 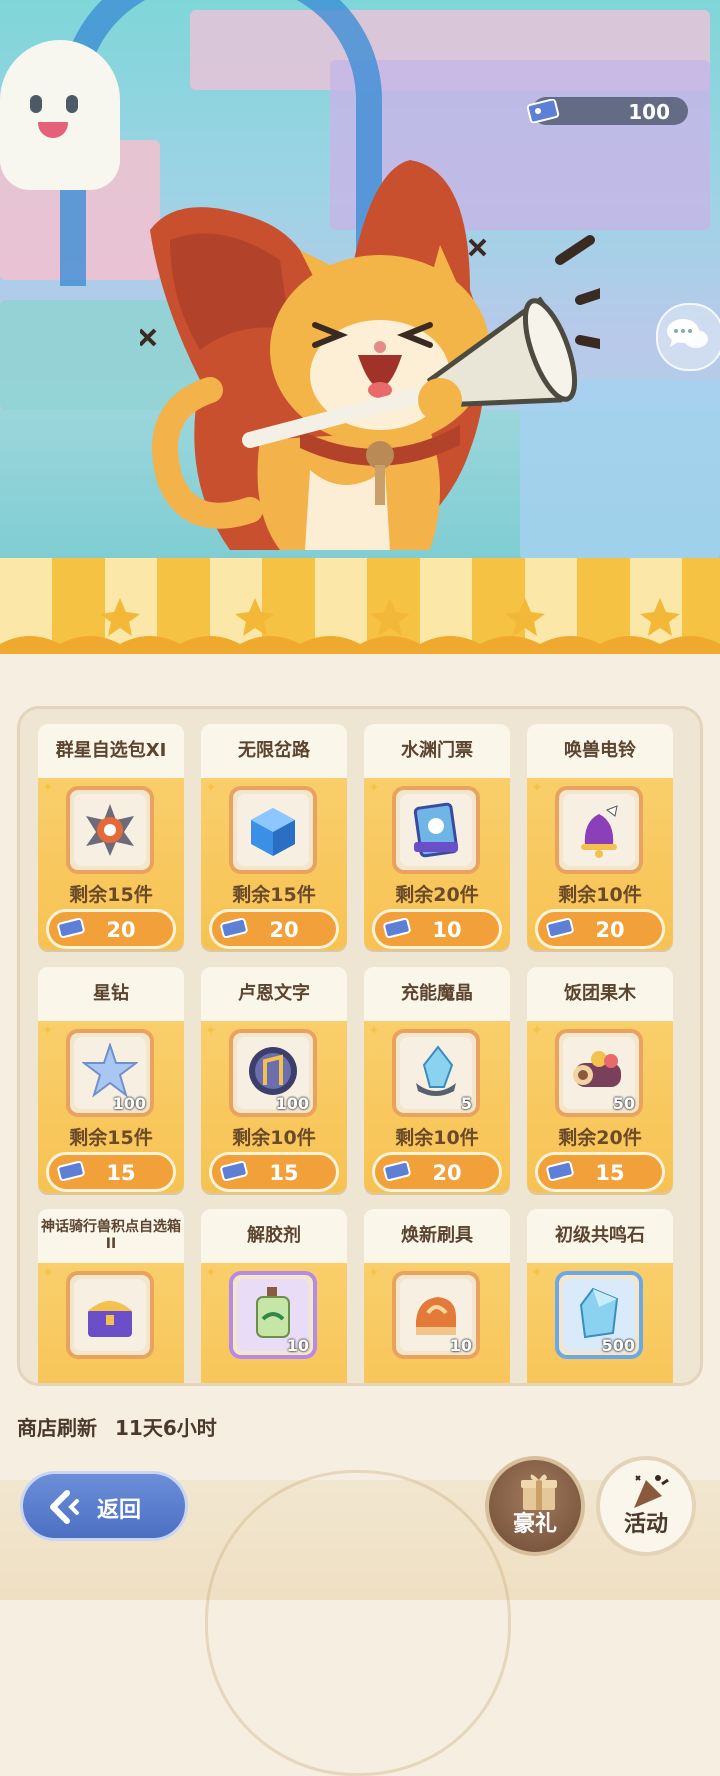 I want to click on star-pack-icon, so click(x=110, y=830).